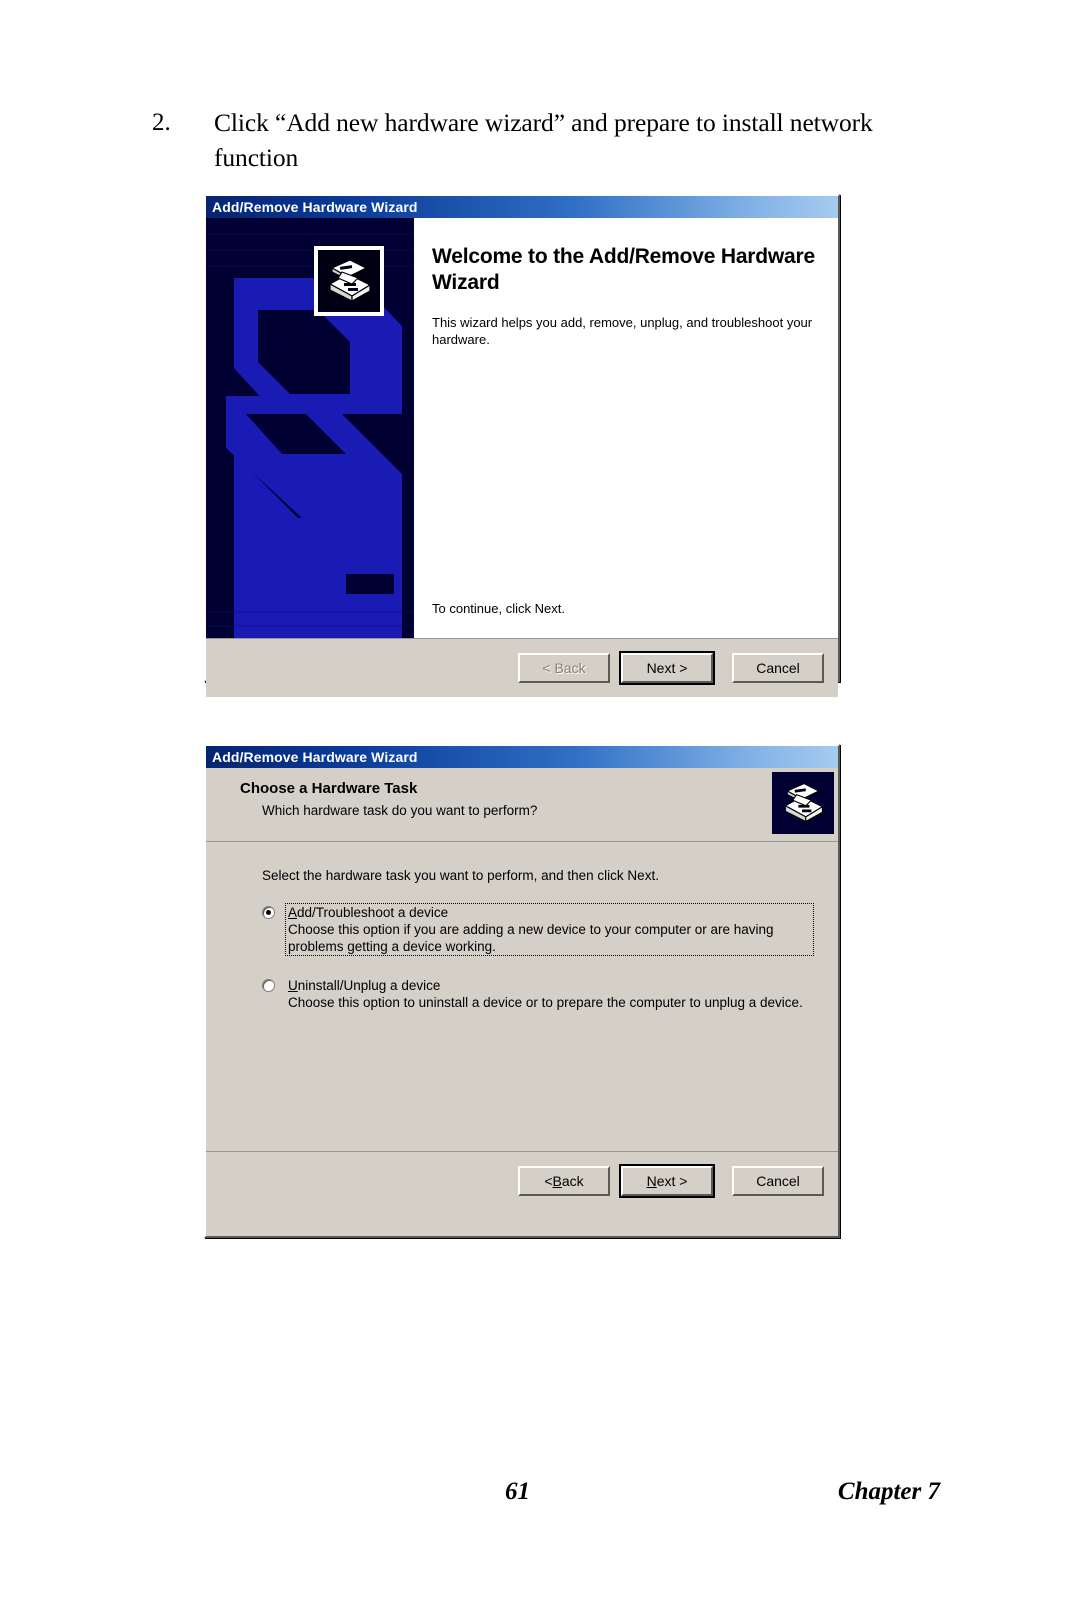 The height and width of the screenshot is (1618, 1080). What do you see at coordinates (268, 912) in the screenshot?
I see `radio-button-add-troubleshoot` at bounding box center [268, 912].